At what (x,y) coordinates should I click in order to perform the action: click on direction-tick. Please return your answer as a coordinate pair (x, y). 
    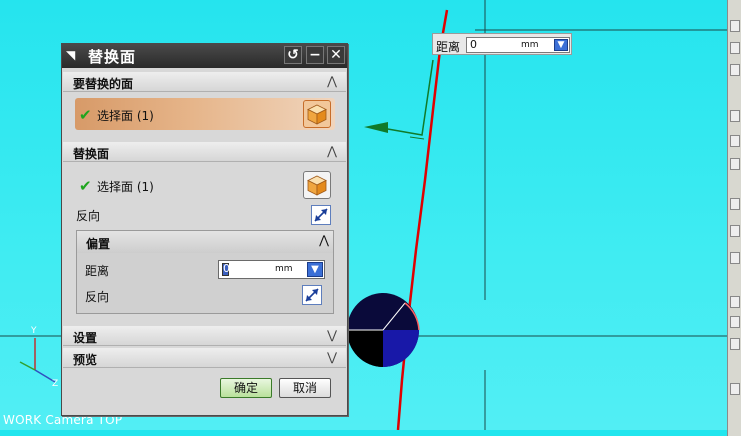
    Looking at the image, I should click on (417, 138).